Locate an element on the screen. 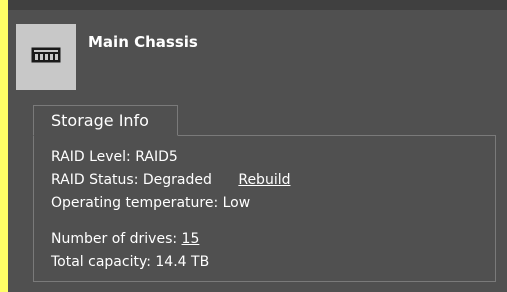  rebuild-link: Rebuild is located at coordinates (264, 180).